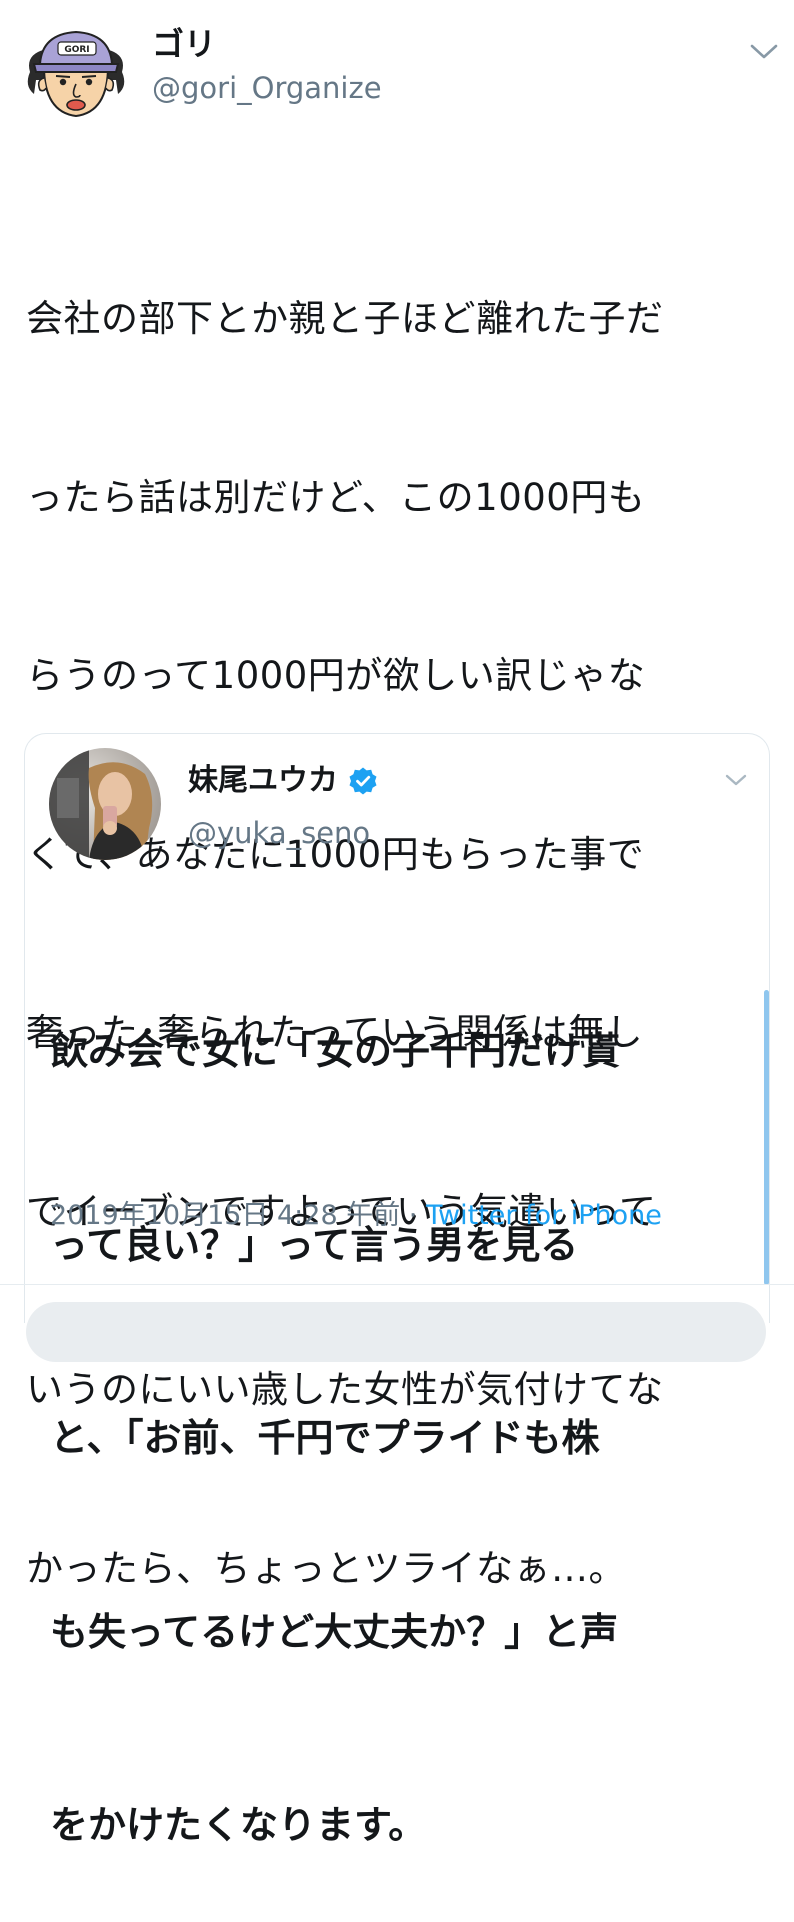  What do you see at coordinates (336, 497) in the screenshot?
I see `tweet-text-line: ったら話は別だけど、この1000円も` at bounding box center [336, 497].